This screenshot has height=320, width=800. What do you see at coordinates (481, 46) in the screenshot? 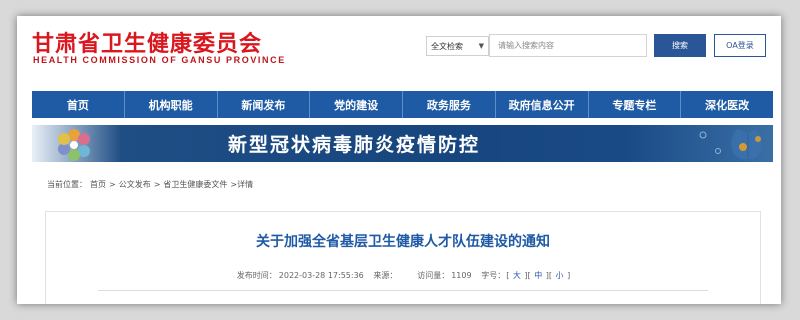
I see `chevron-down-icon: ▼` at bounding box center [481, 46].